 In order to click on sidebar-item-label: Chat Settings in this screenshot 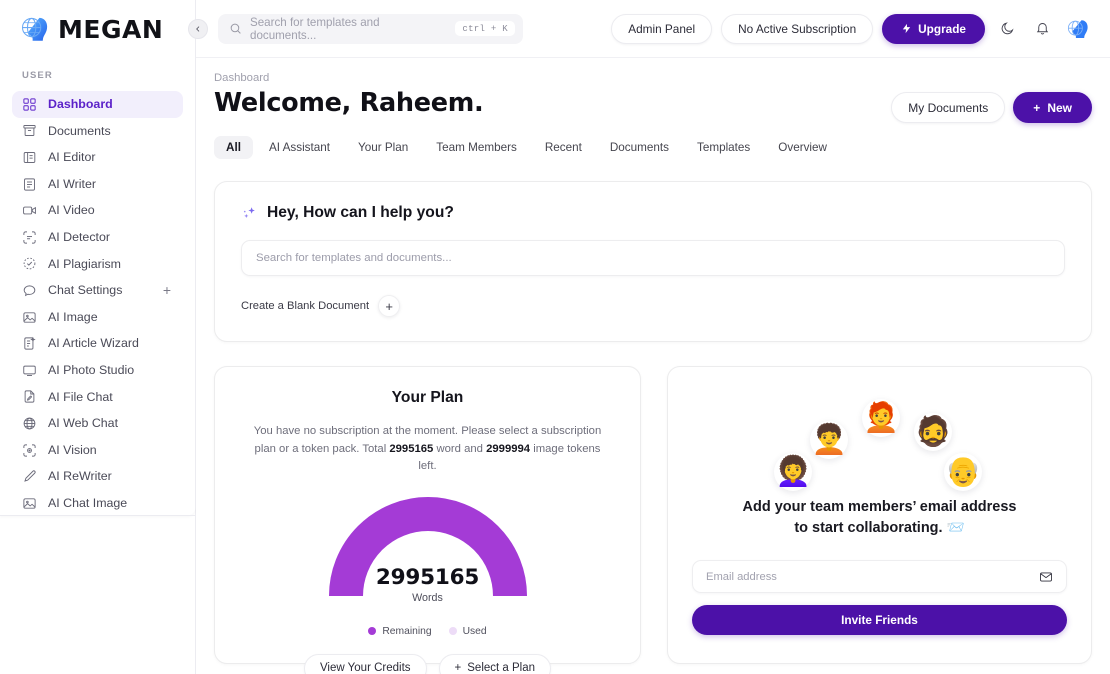, I will do `click(85, 290)`.